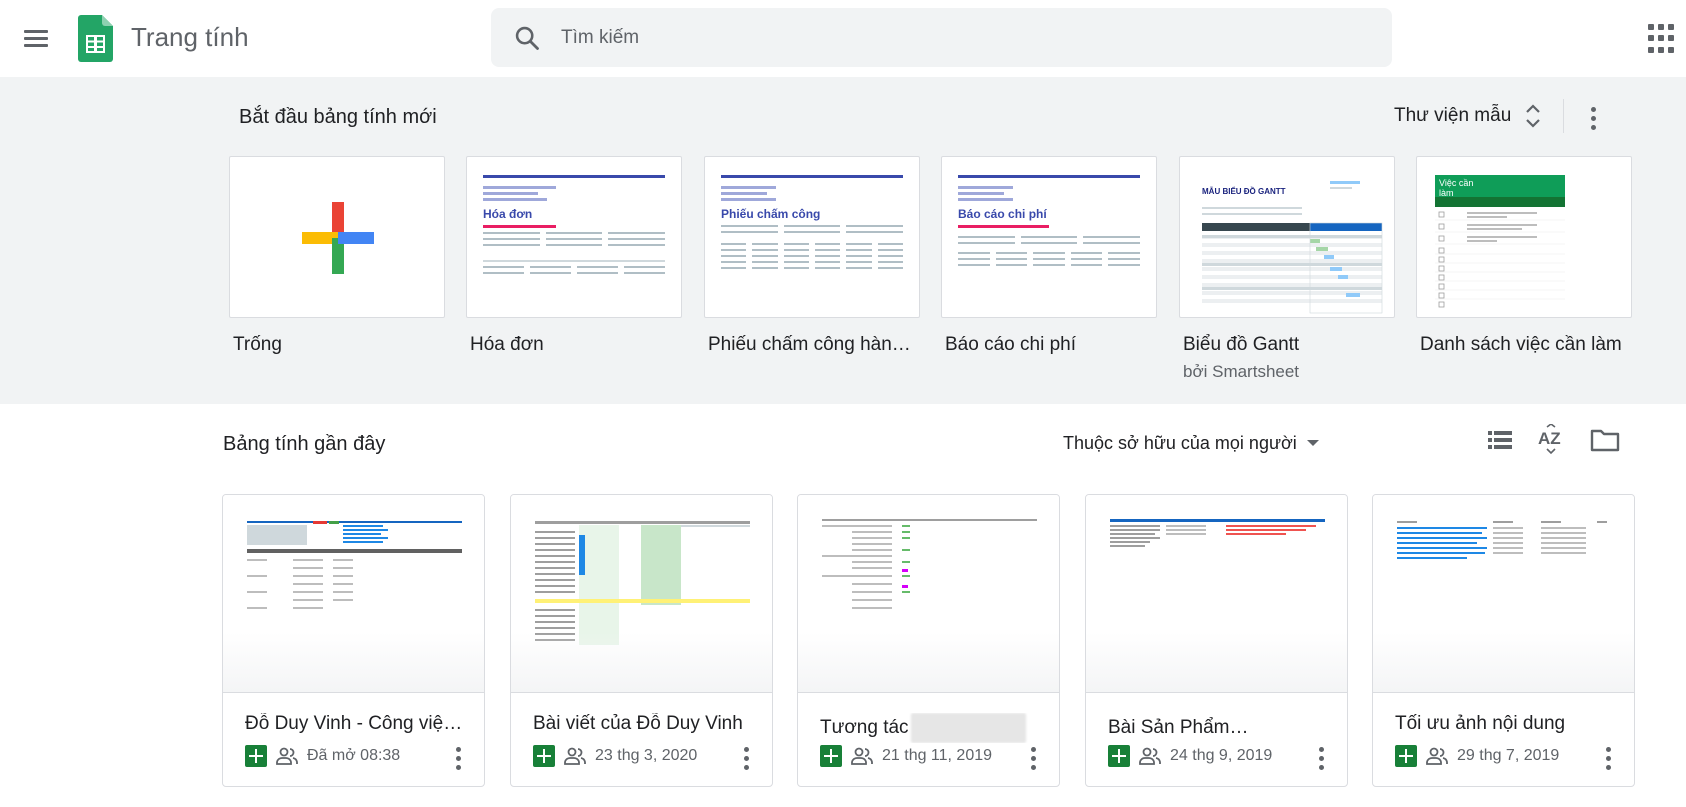  What do you see at coordinates (937, 755) in the screenshot?
I see `file-last-modified: 21 thg 11, 2019` at bounding box center [937, 755].